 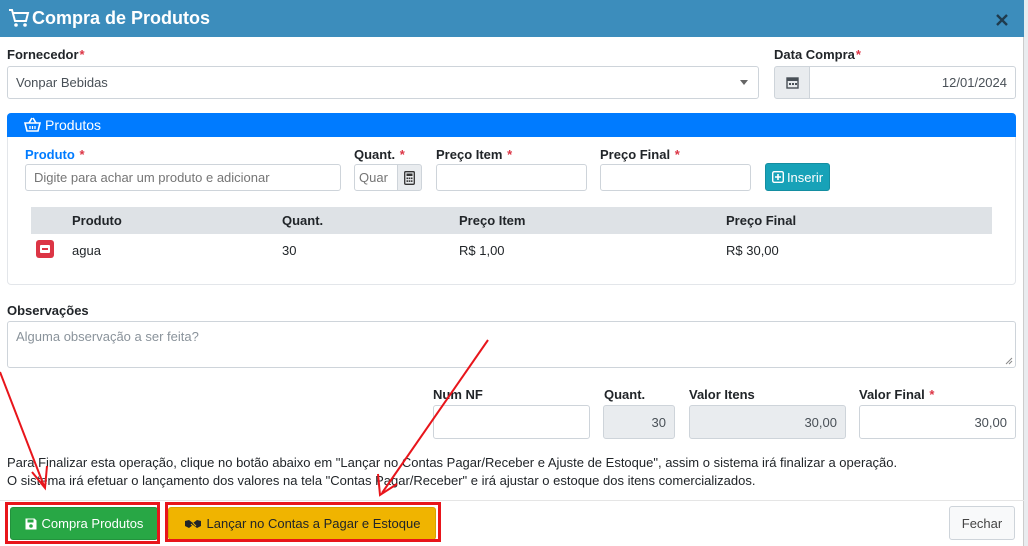 What do you see at coordinates (19, 18) in the screenshot?
I see `cart-icon` at bounding box center [19, 18].